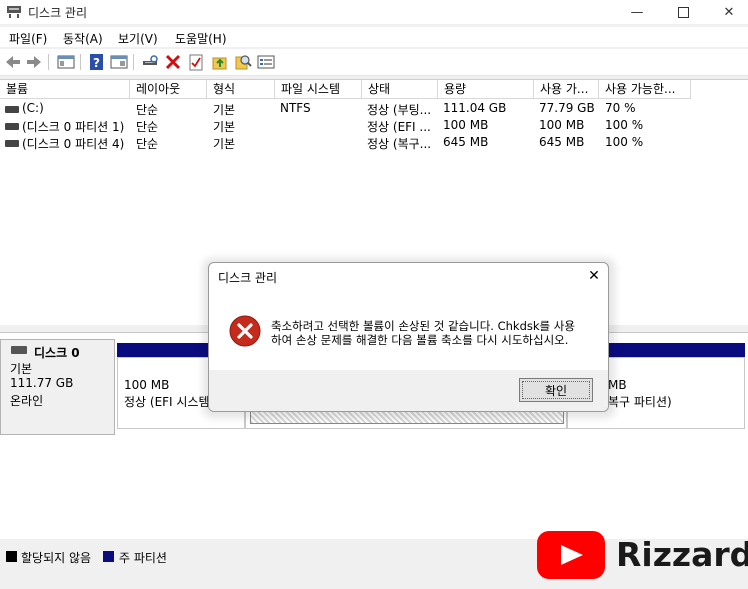 This screenshot has height=589, width=748. What do you see at coordinates (143, 558) in the screenshot?
I see `legend-label-primary: 주 파티션` at bounding box center [143, 558].